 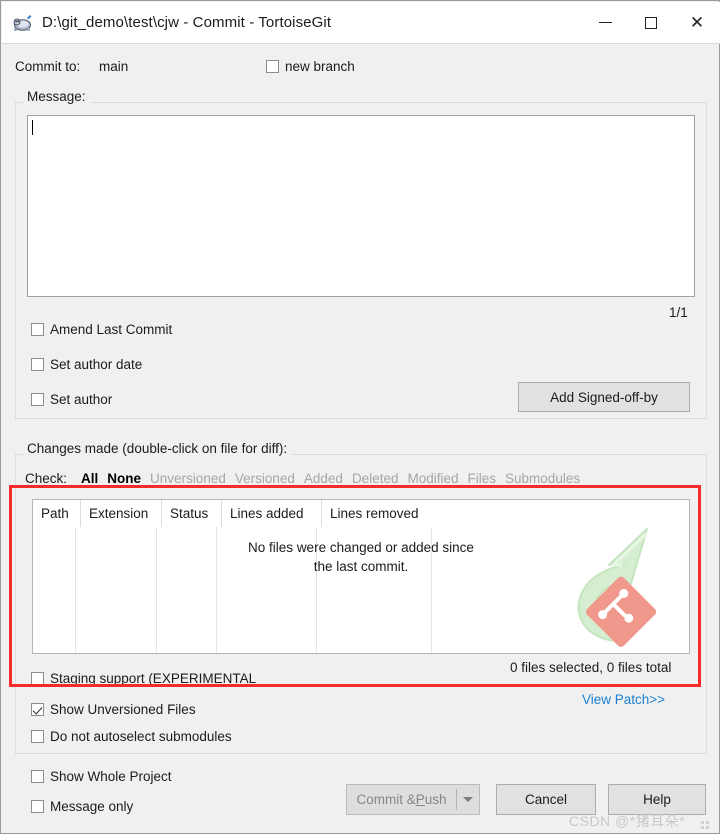 I want to click on set-author-date-checkbox-box, so click(x=37, y=364).